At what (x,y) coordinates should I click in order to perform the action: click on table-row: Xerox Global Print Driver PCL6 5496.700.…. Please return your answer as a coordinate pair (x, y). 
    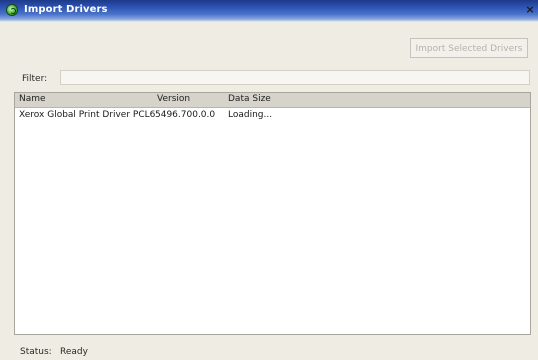
    Looking at the image, I should click on (272, 115).